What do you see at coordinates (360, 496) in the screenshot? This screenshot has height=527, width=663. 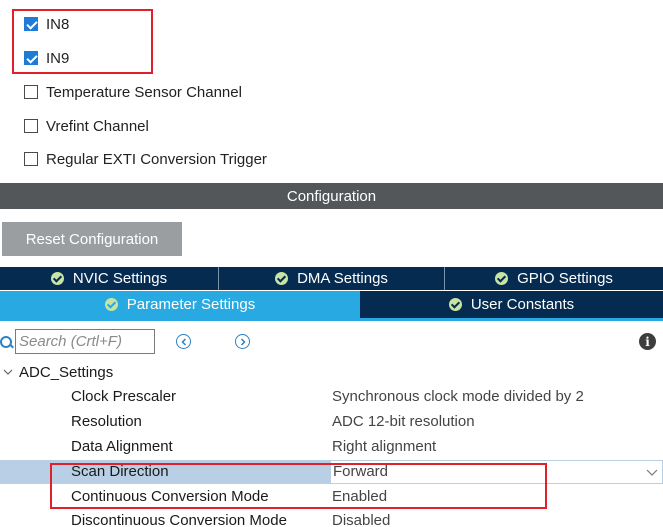 I see `param-value: Enabled` at bounding box center [360, 496].